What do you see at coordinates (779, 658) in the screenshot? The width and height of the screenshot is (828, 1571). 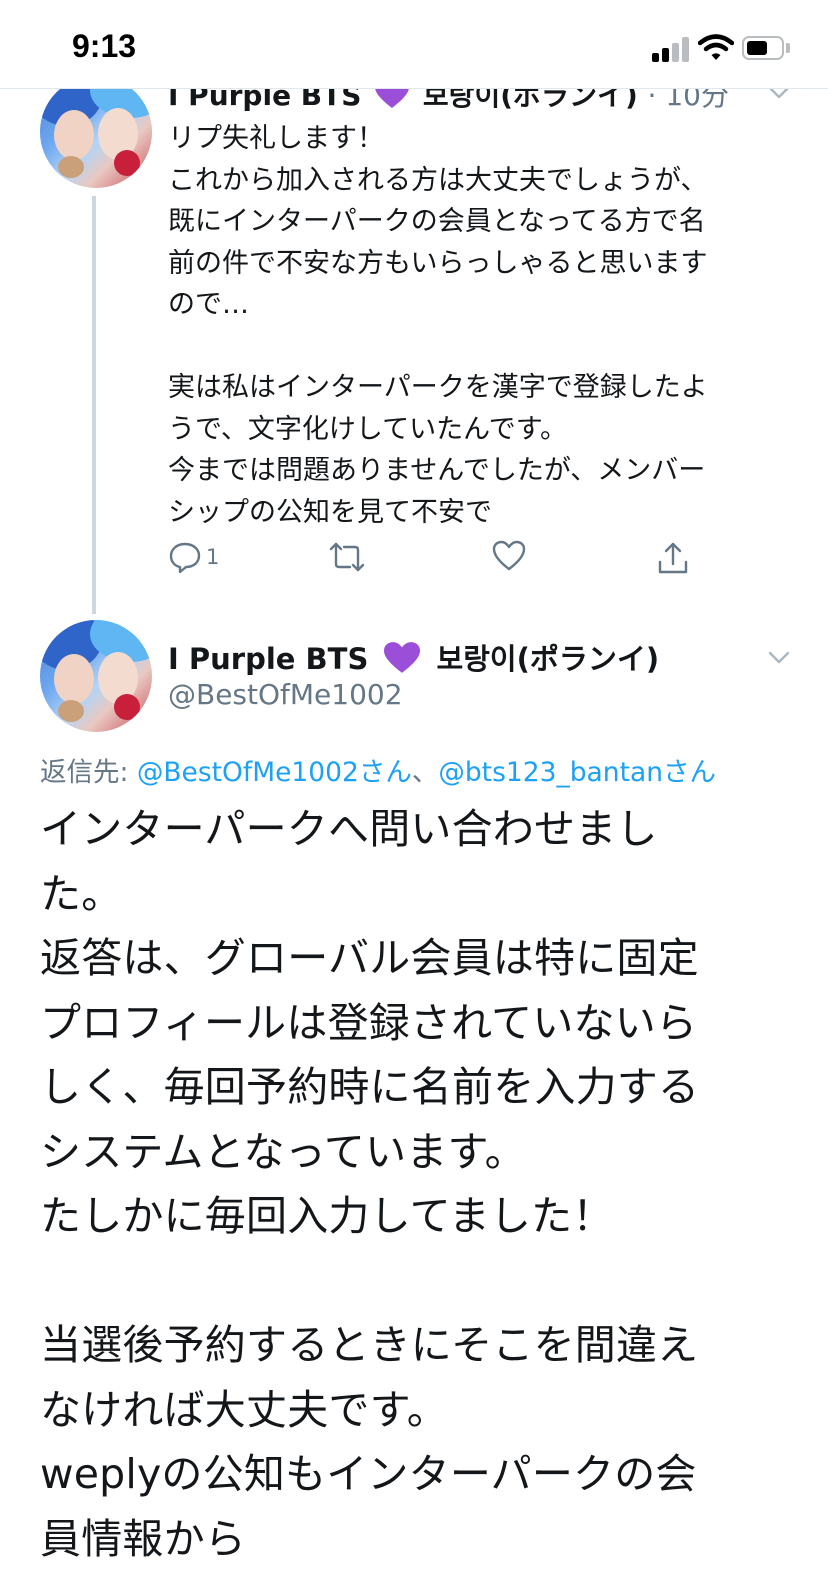 I see `chevron-down-icon` at bounding box center [779, 658].